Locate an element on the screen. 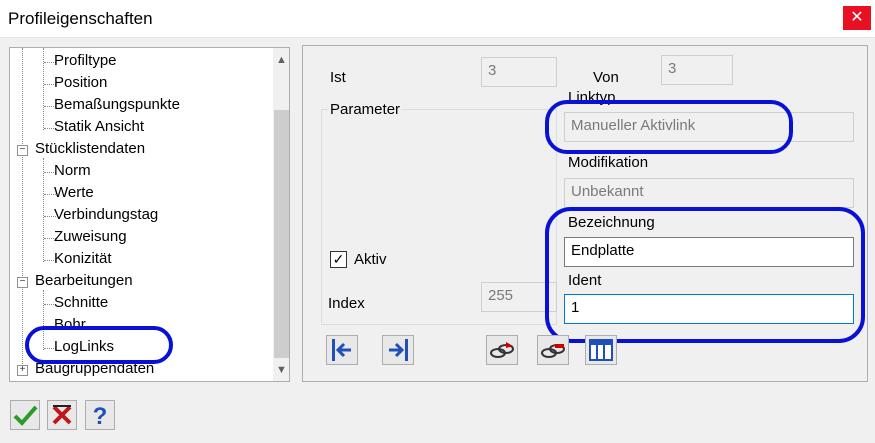 The height and width of the screenshot is (443, 875). tree-item-profiltype: Profiltype is located at coordinates (85, 60).